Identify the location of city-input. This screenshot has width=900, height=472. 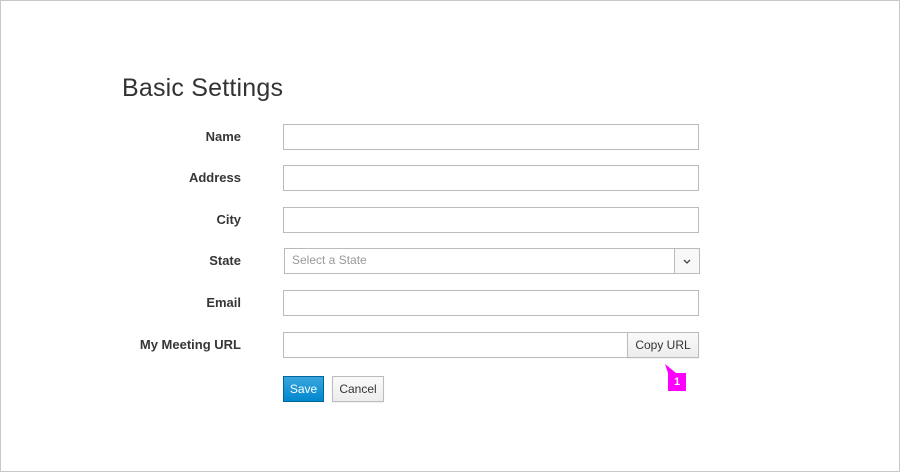
(491, 220).